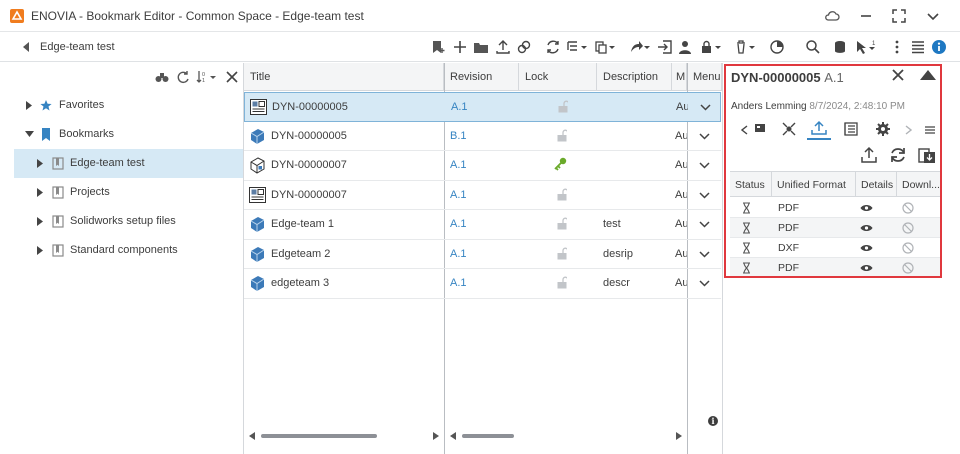  What do you see at coordinates (819, 129) in the screenshot?
I see `derived-outputs-tab-icon` at bounding box center [819, 129].